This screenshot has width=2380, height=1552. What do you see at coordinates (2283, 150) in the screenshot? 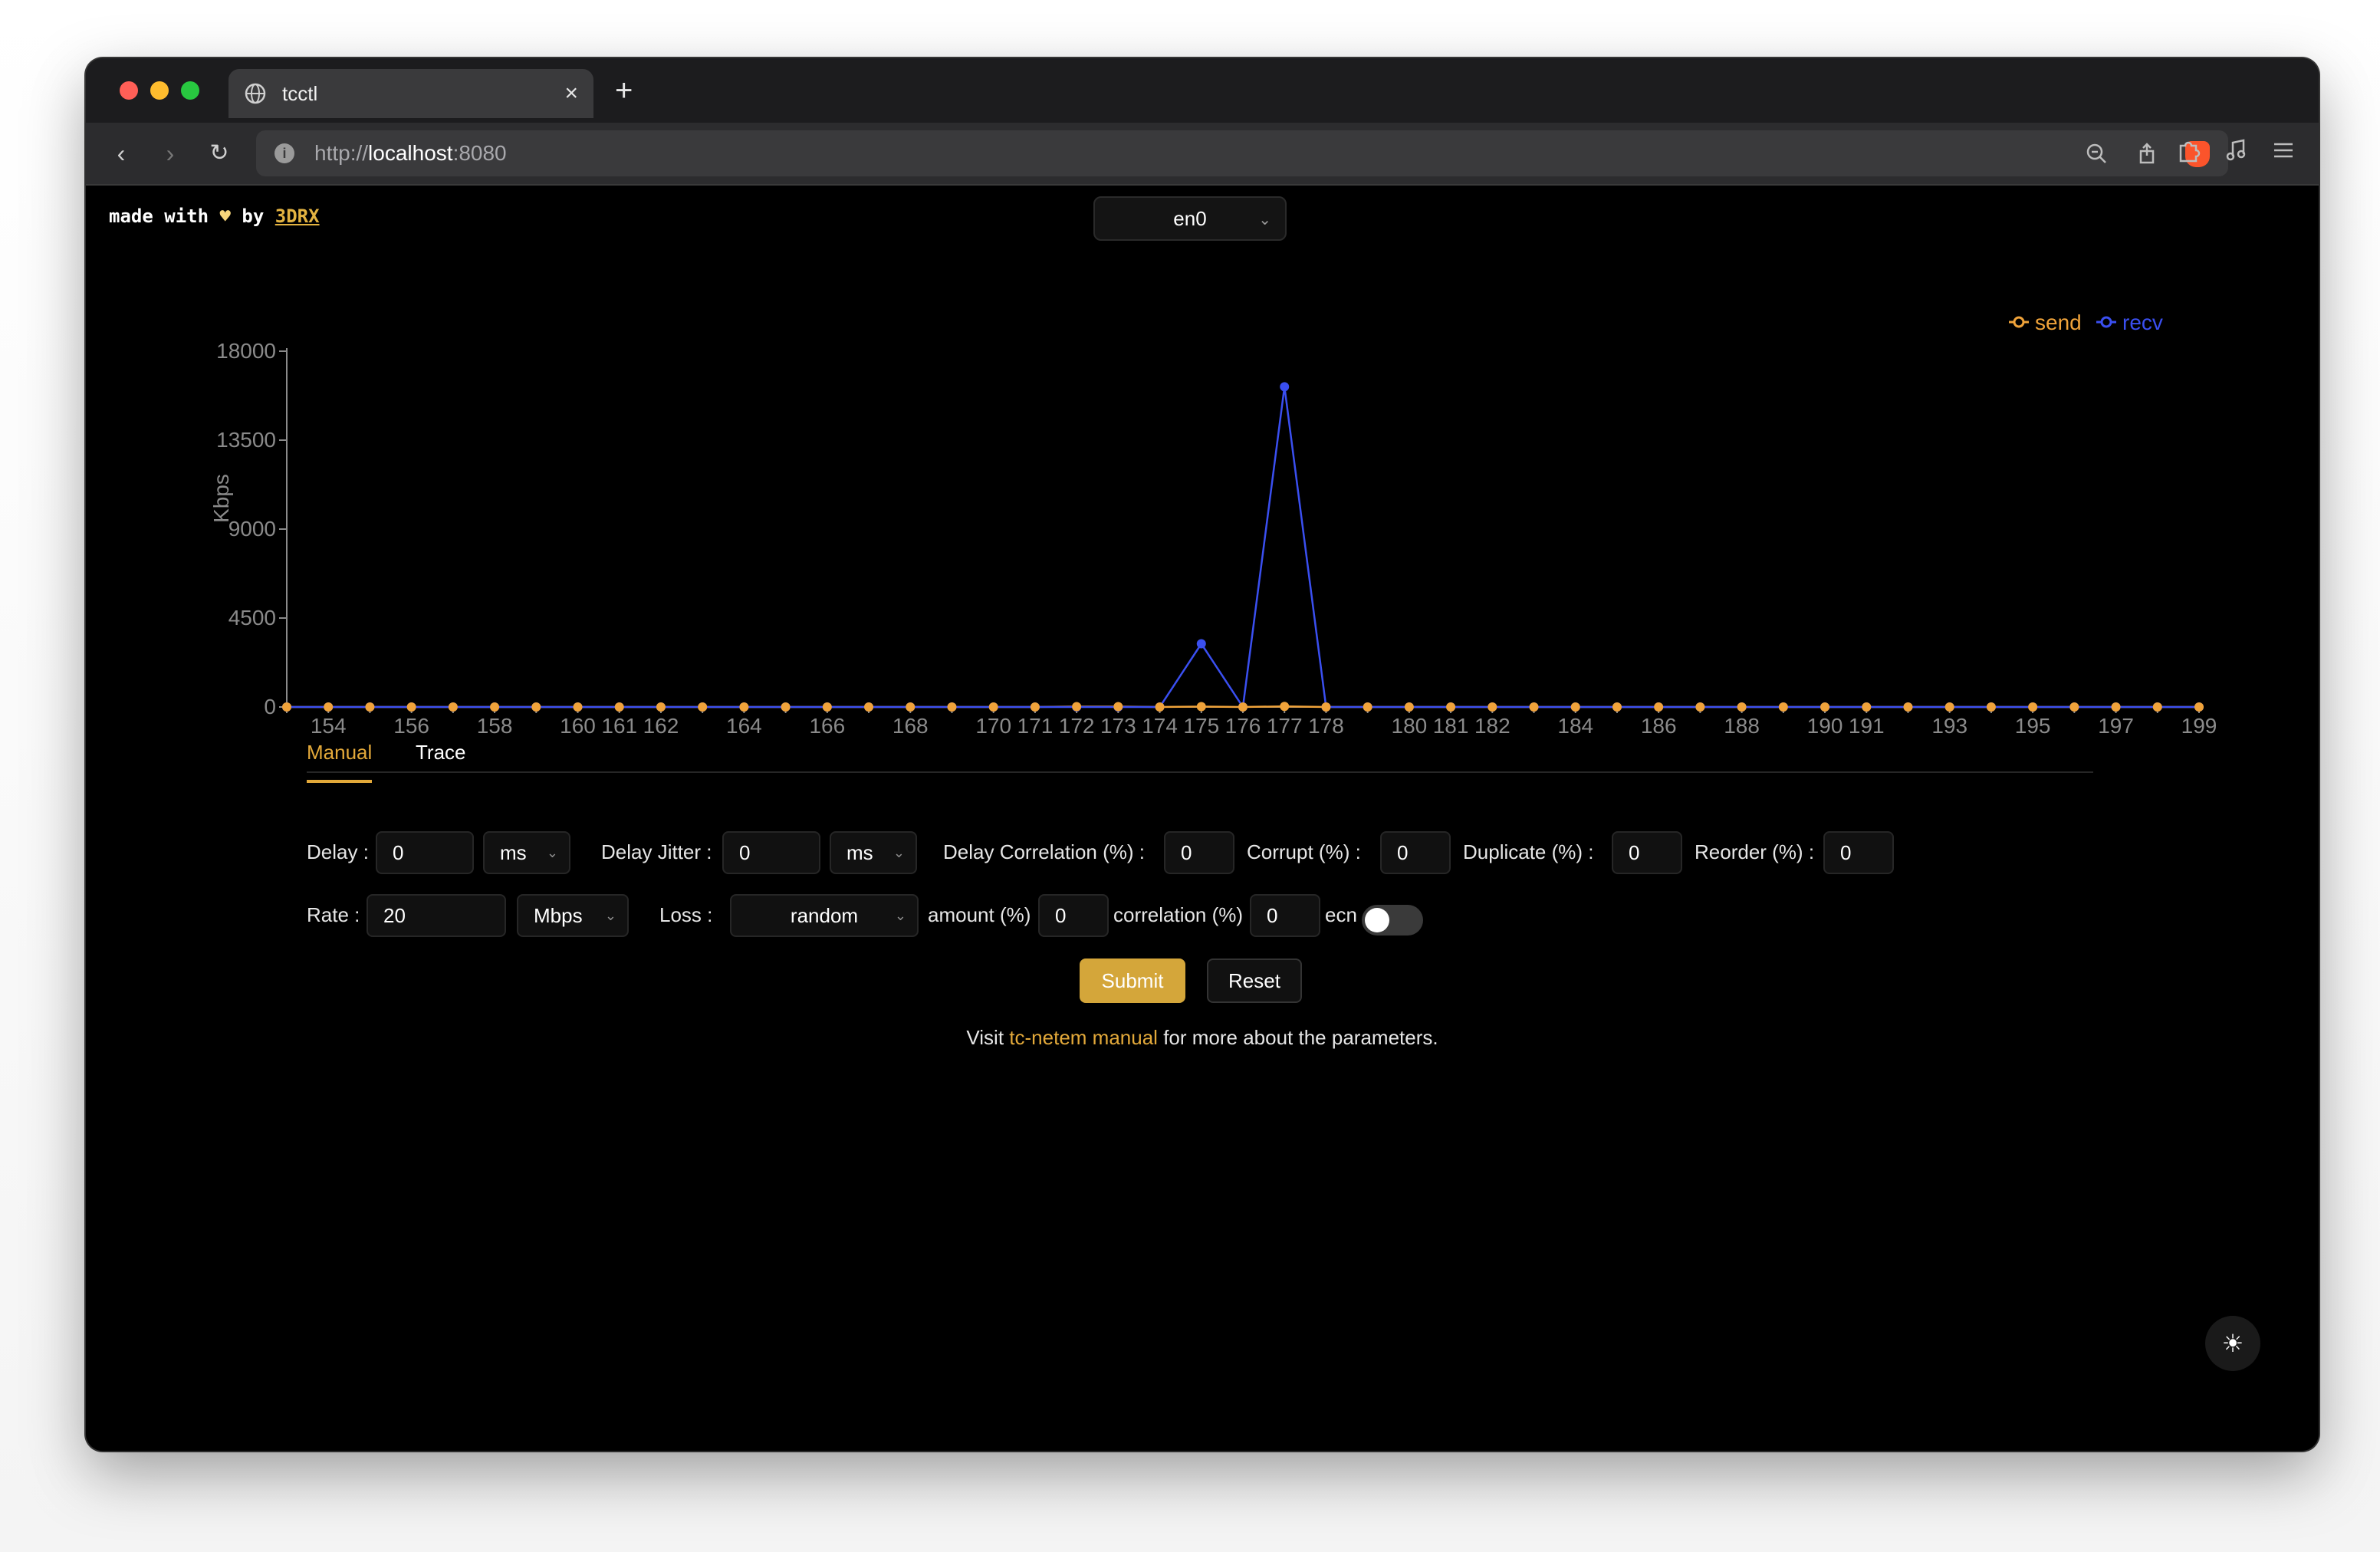
I see `menu-icon` at bounding box center [2283, 150].